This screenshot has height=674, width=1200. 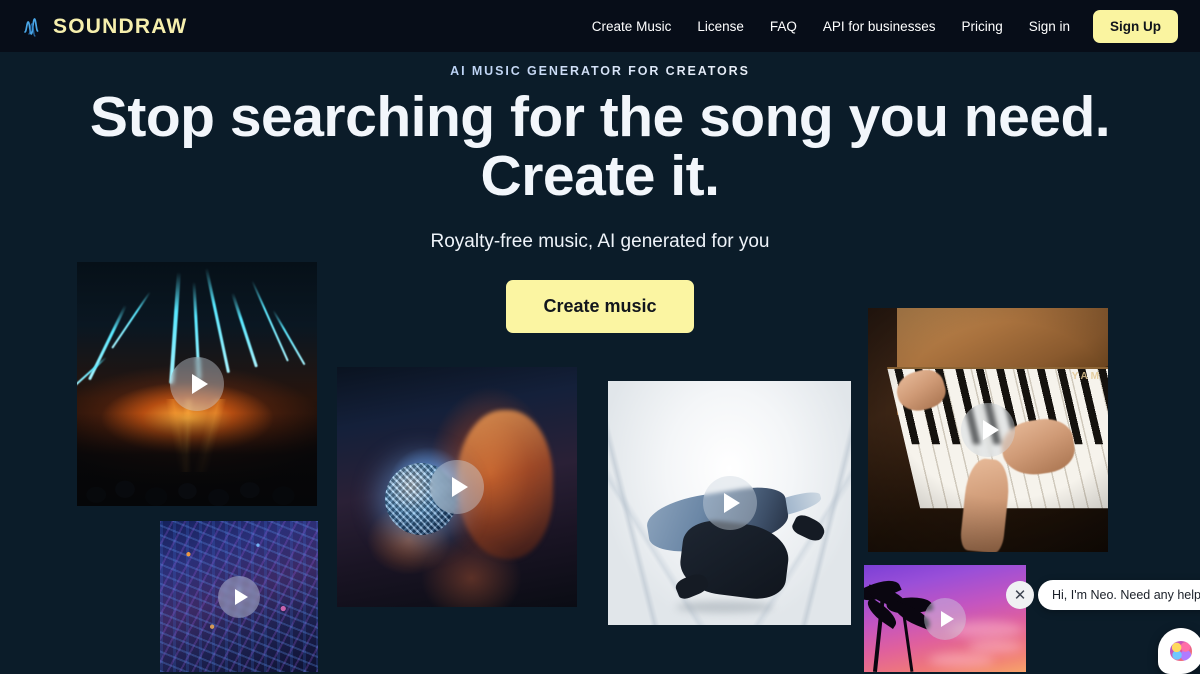 I want to click on video-card-city-night, so click(x=239, y=596).